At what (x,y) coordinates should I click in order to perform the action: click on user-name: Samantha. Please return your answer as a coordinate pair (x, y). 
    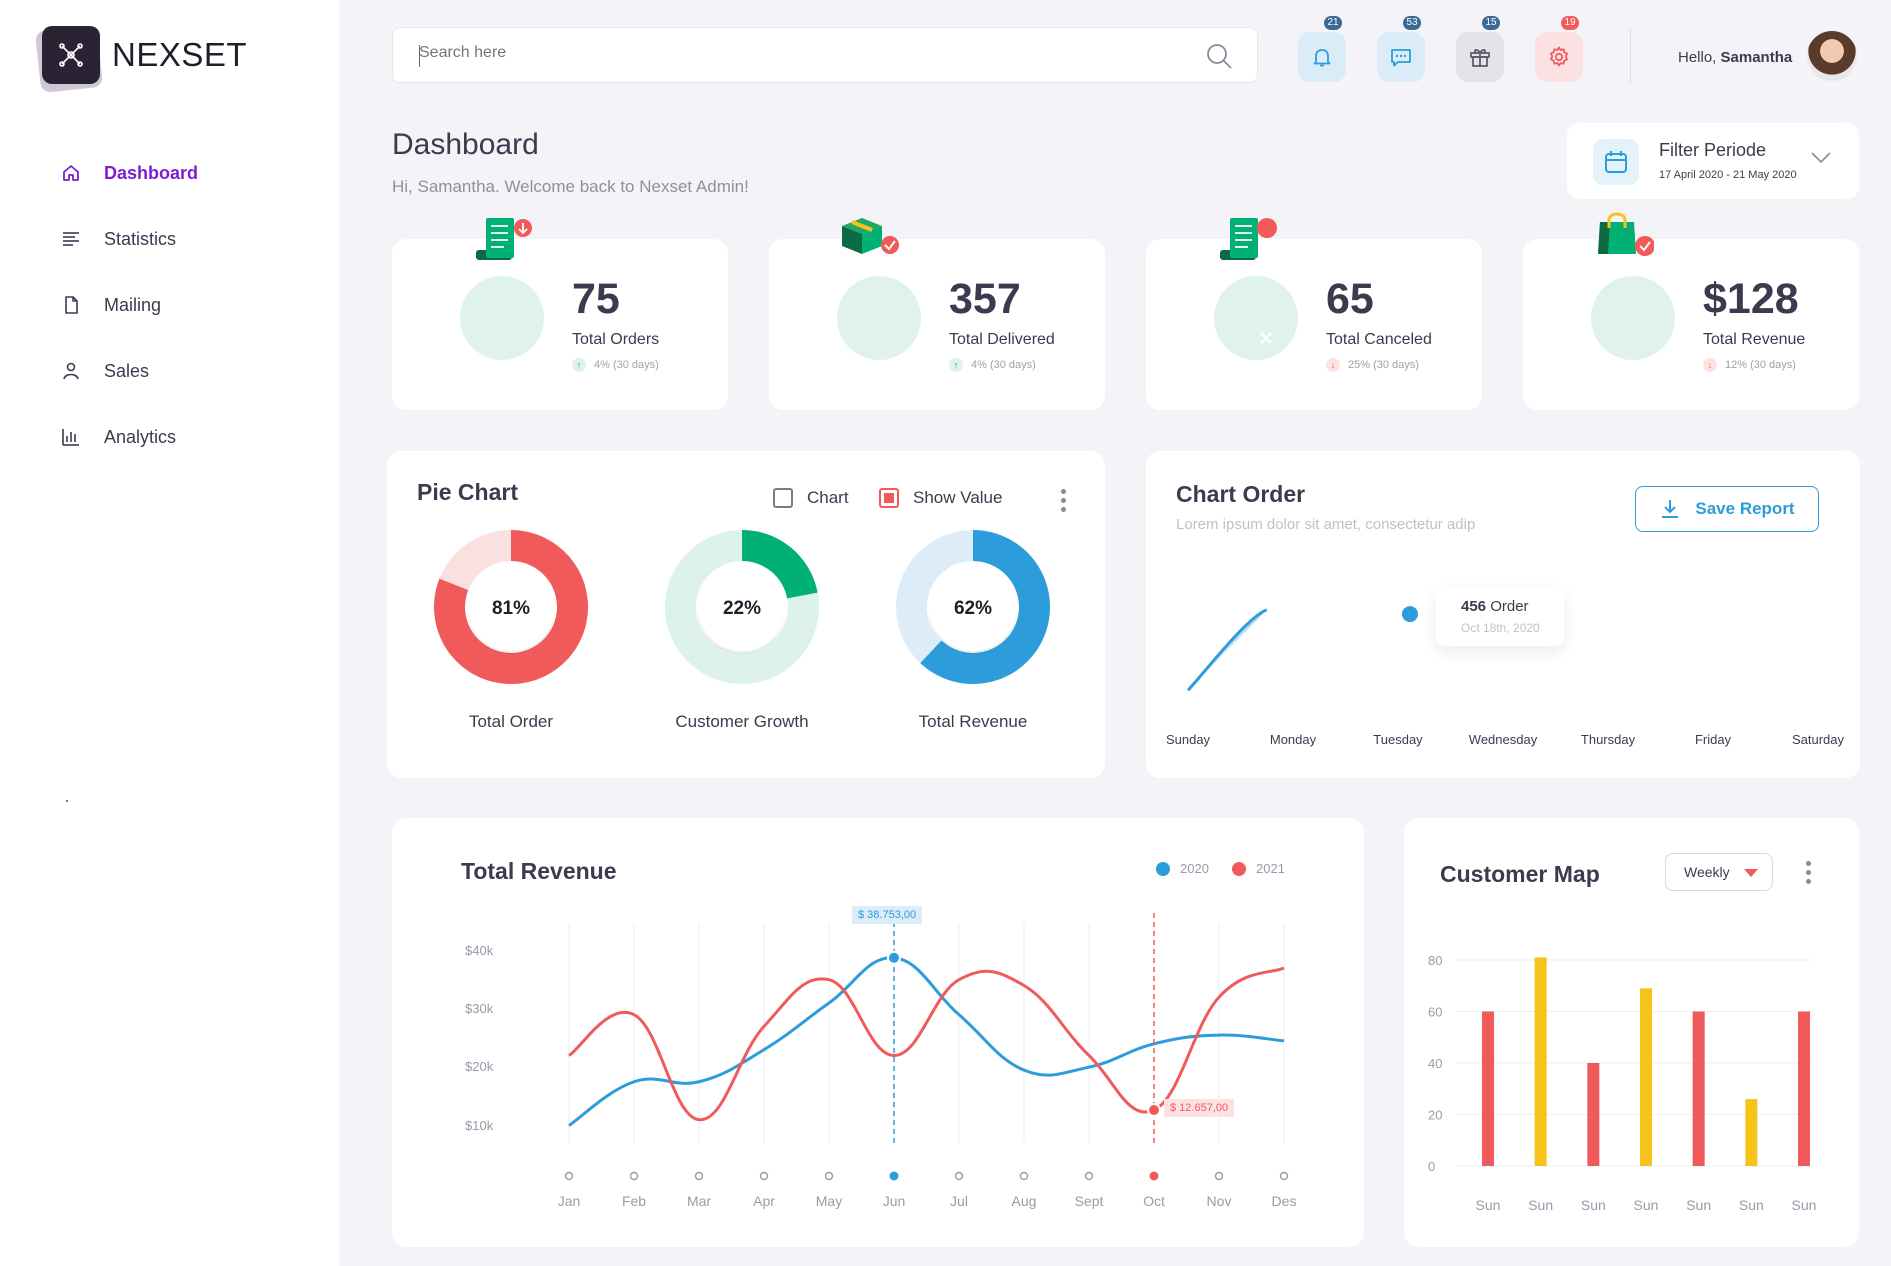
    Looking at the image, I should click on (1756, 57).